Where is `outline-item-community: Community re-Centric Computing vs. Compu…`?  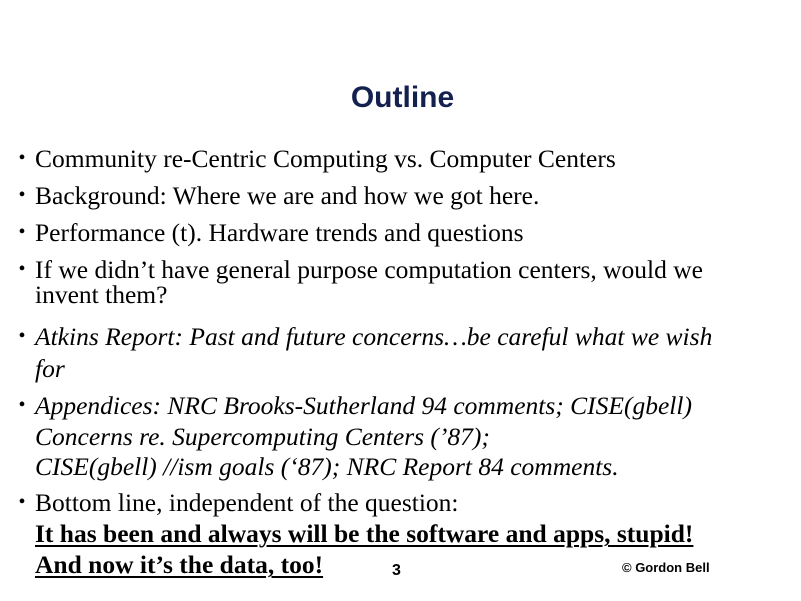 outline-item-community: Community re-Centric Computing vs. Compu… is located at coordinates (325, 158).